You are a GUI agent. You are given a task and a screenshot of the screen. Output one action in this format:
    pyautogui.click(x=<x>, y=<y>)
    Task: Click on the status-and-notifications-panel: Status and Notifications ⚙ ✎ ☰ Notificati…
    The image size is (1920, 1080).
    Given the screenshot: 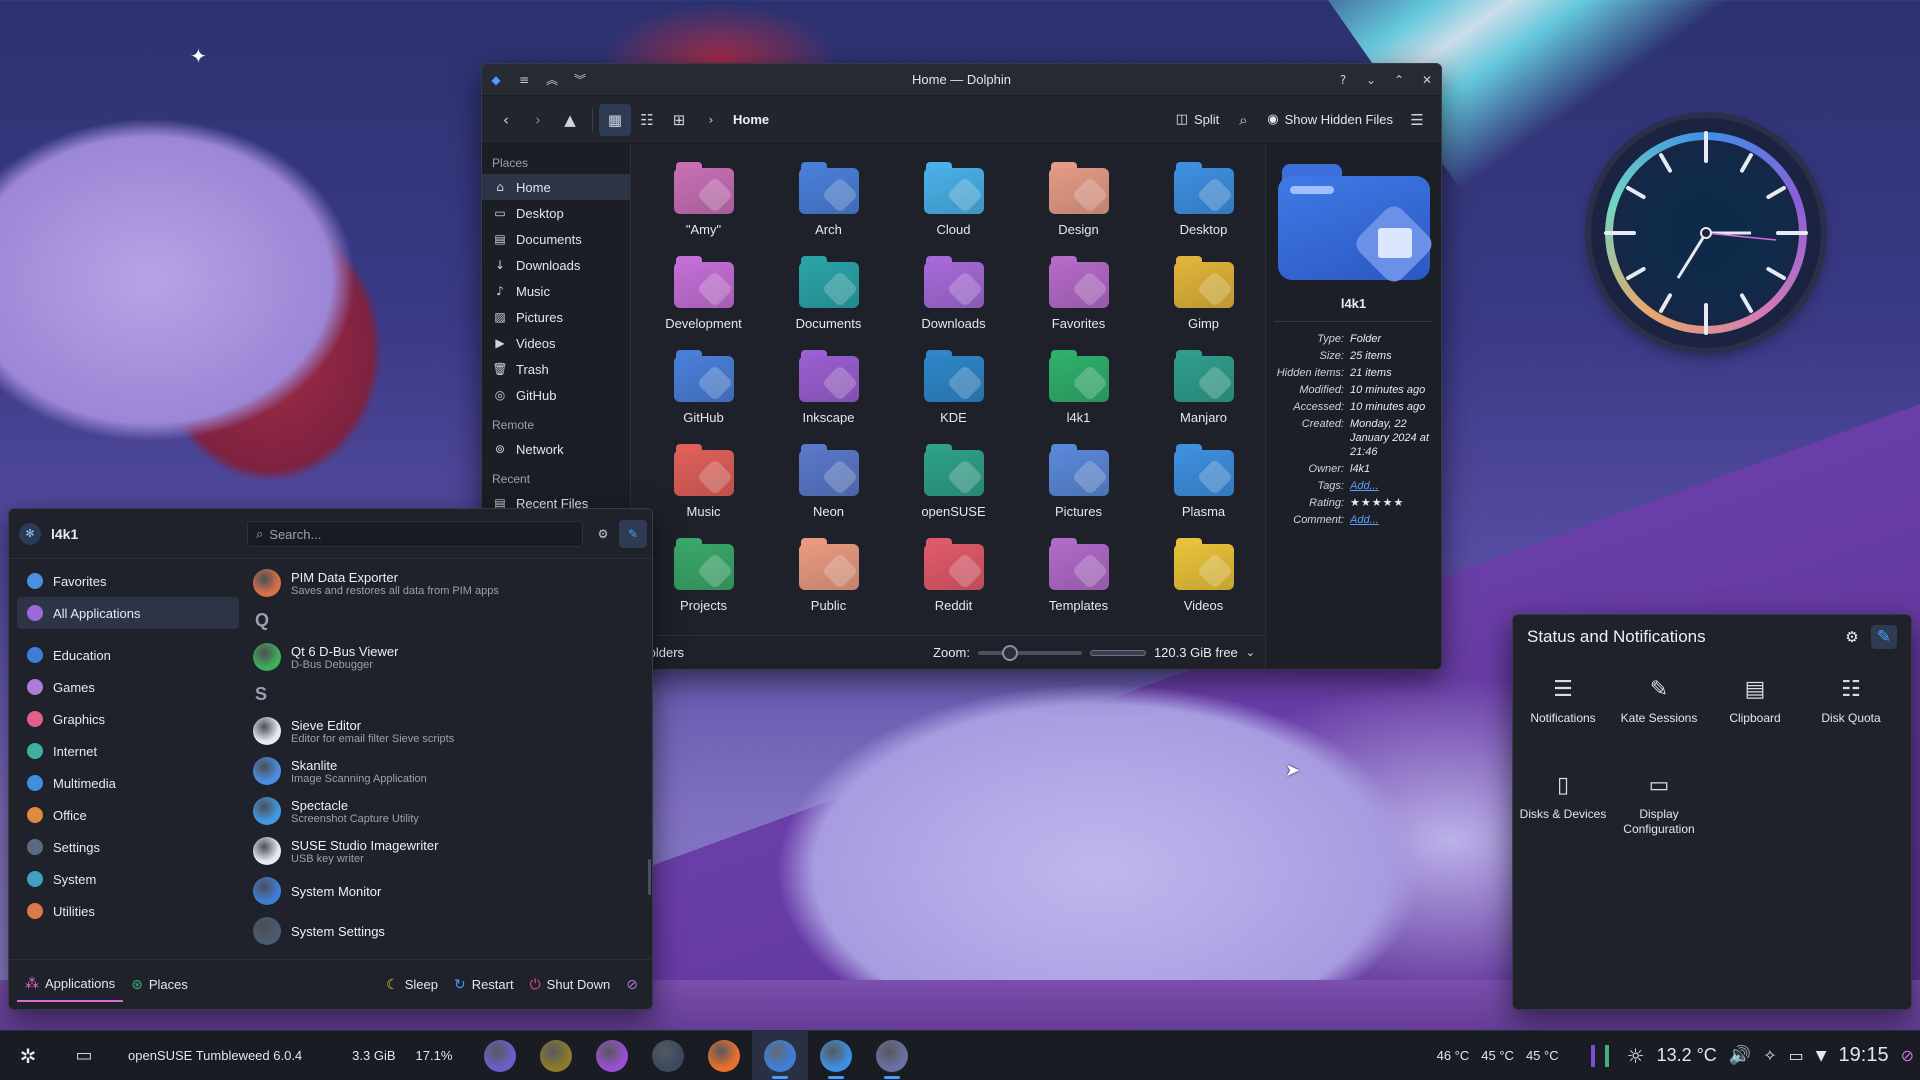 What is the action you would take?
    pyautogui.click(x=1712, y=812)
    